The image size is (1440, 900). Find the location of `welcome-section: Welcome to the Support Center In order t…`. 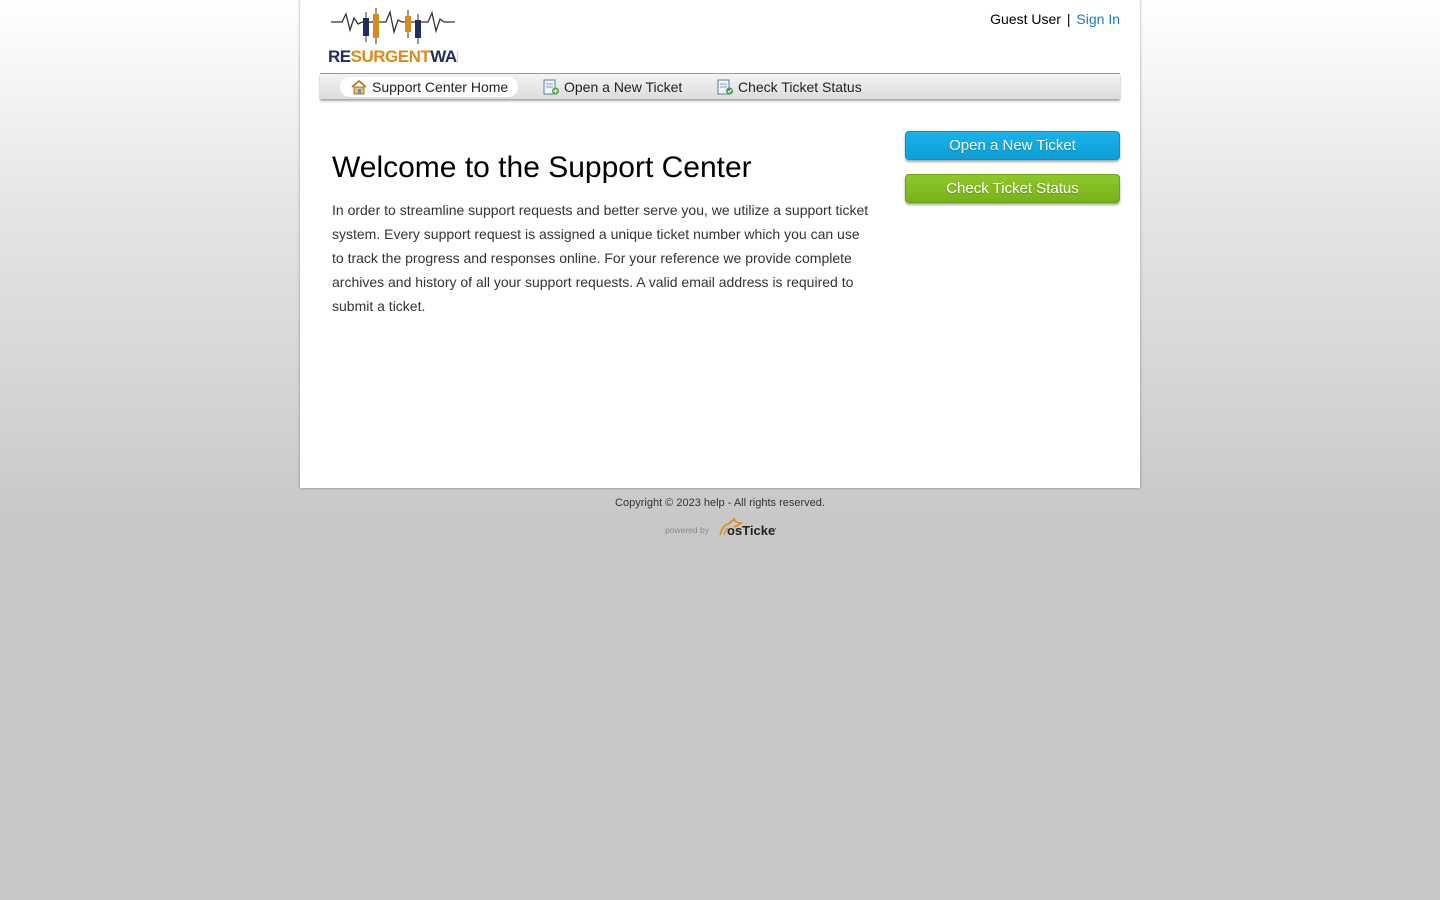

welcome-section: Welcome to the Support Center In order t… is located at coordinates (602, 234).